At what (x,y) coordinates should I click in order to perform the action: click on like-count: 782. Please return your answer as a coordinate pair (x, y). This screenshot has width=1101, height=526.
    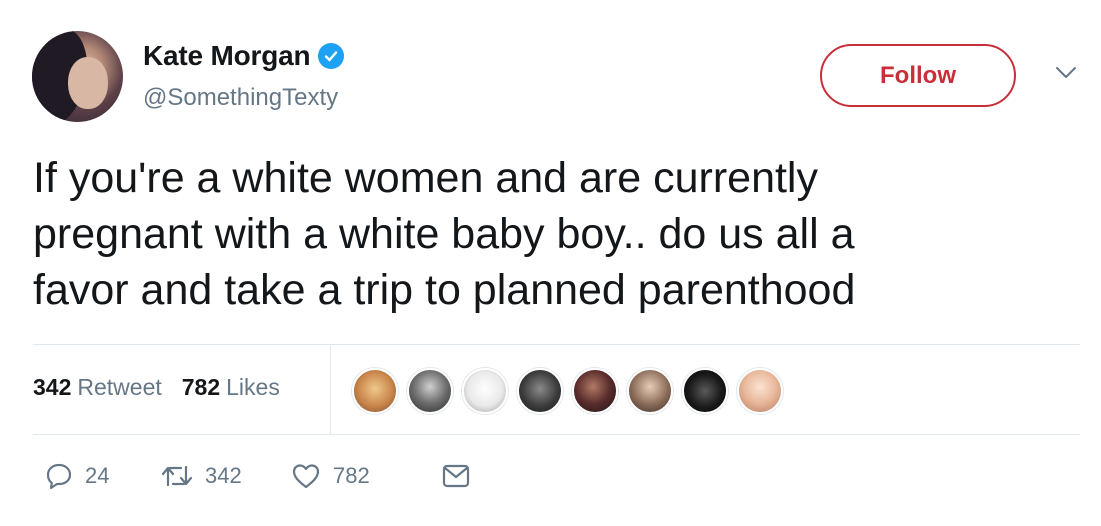
    Looking at the image, I should click on (351, 475).